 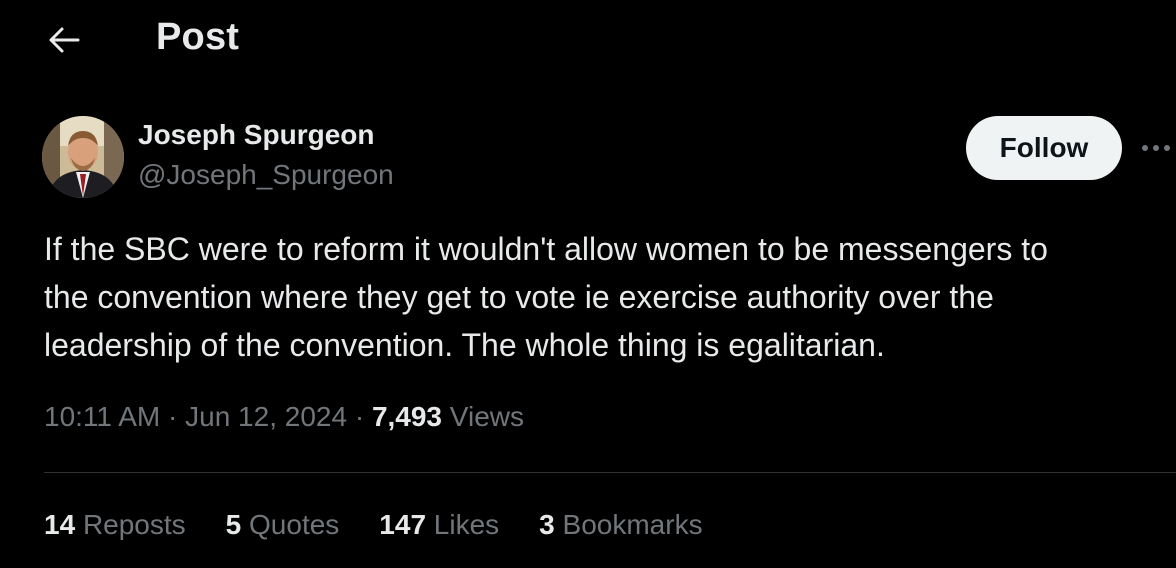 I want to click on bookmarks-stat: 3 Bookmarks, so click(x=620, y=525).